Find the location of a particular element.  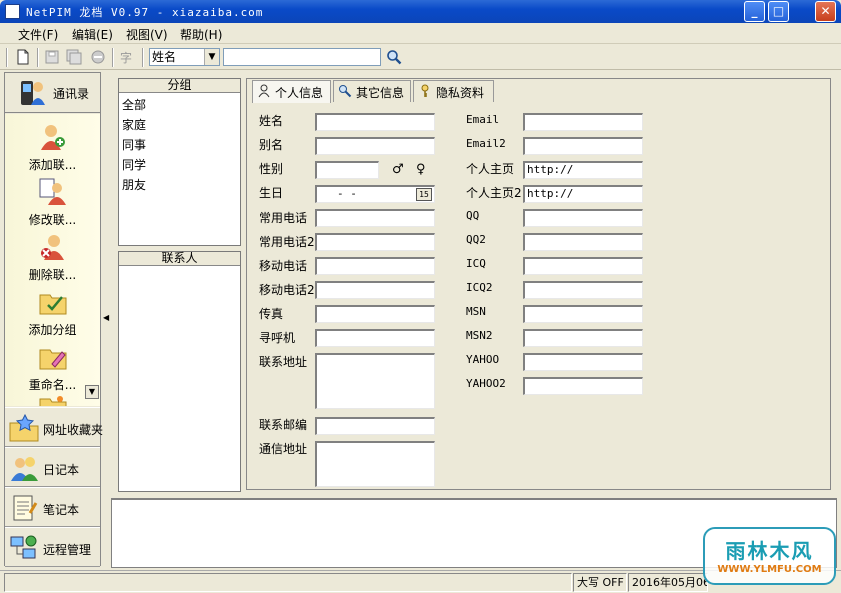

save-icon is located at coordinates (52, 57).